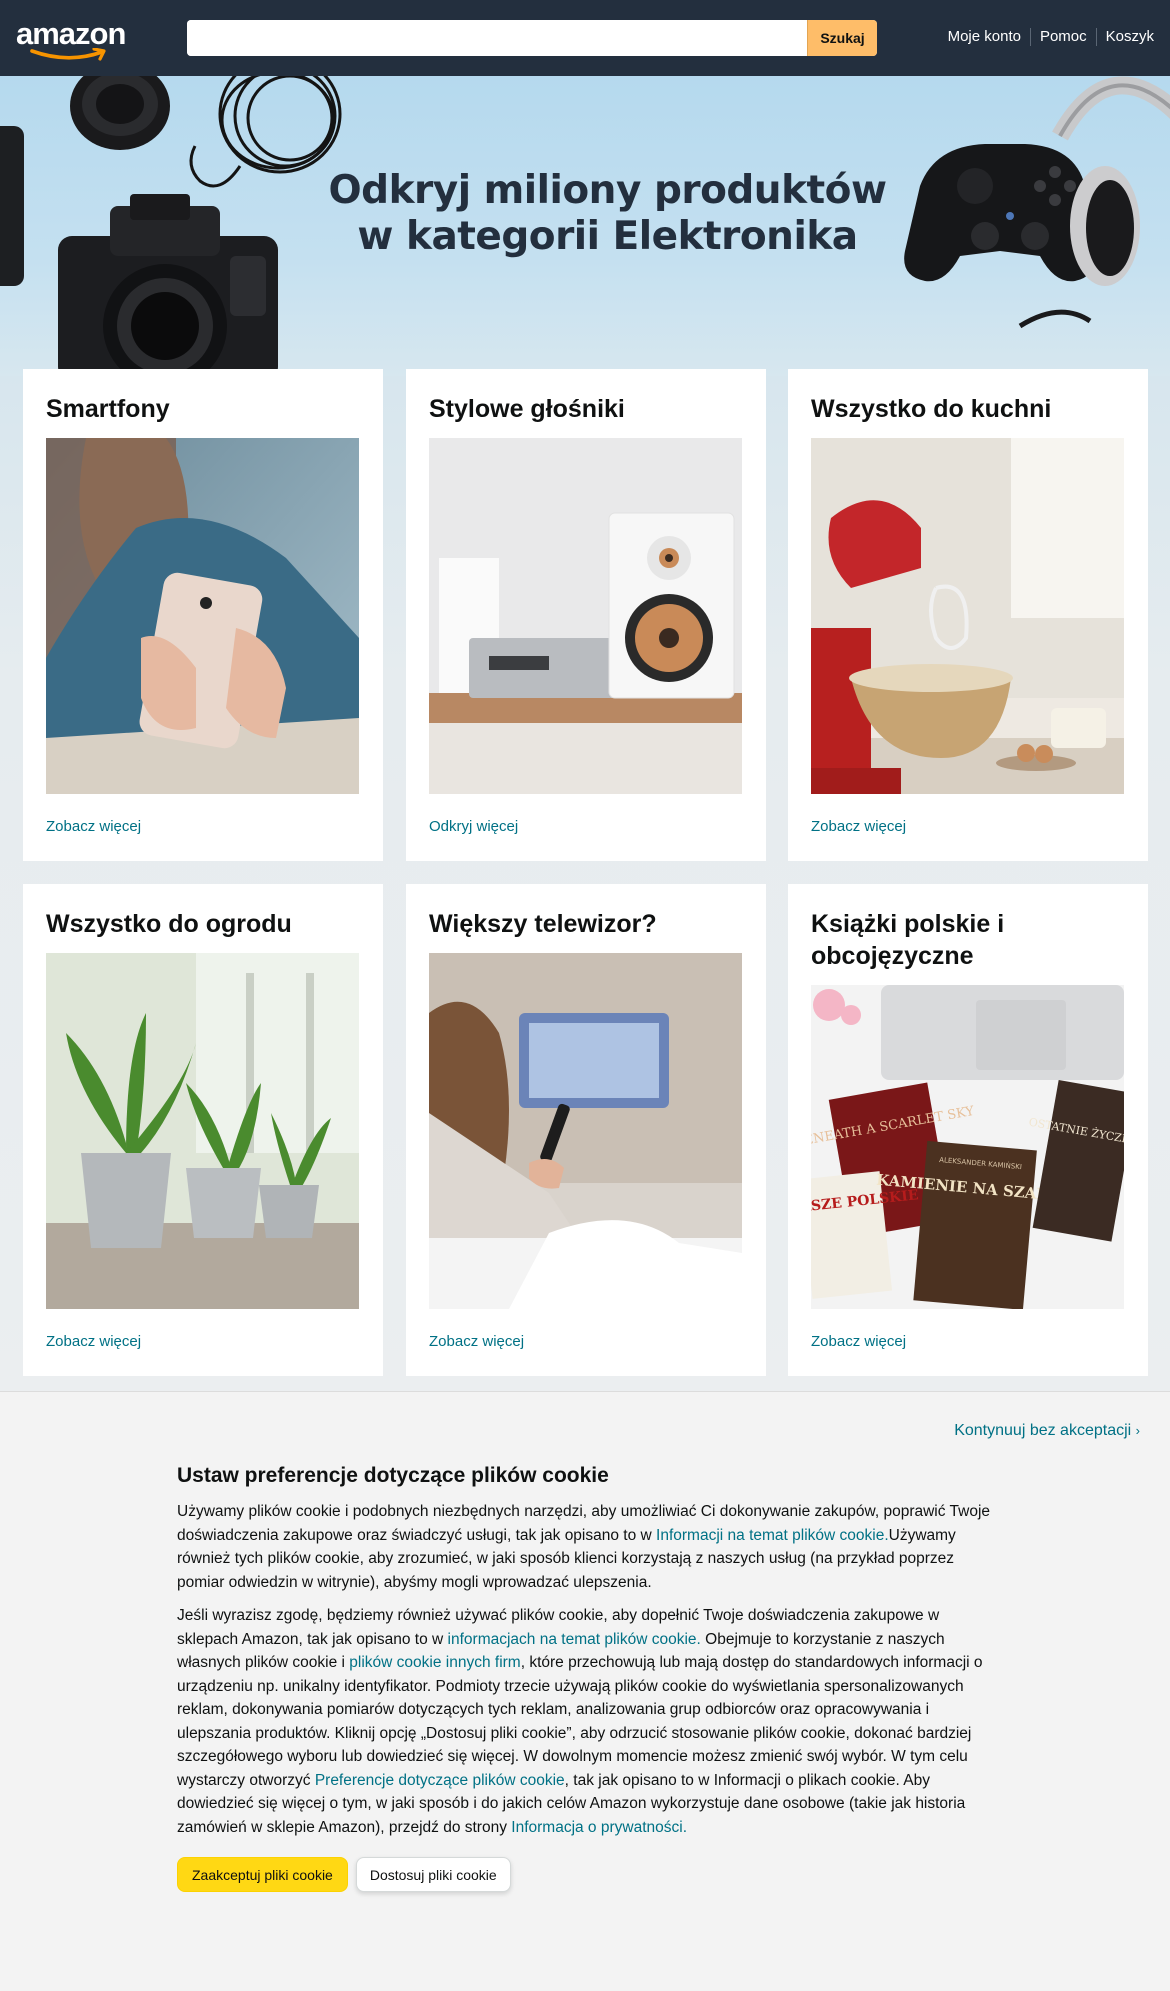 The image size is (1170, 1991). I want to click on card-garden: Wszystko do ogrodu Zobacz więcej, so click(203, 1130).